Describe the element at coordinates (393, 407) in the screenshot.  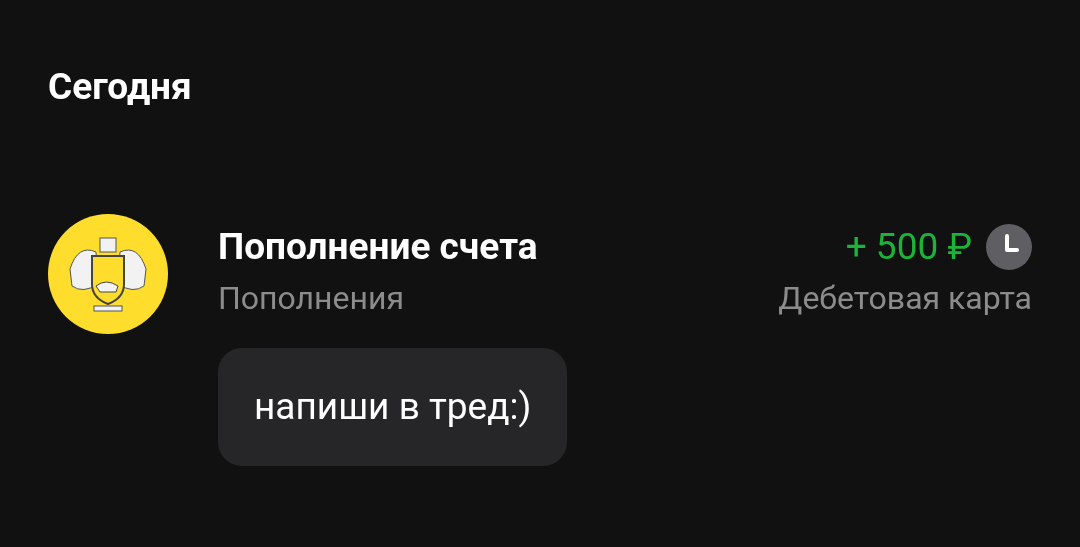
I see `comment-bubble: напиши в тред:)` at that location.